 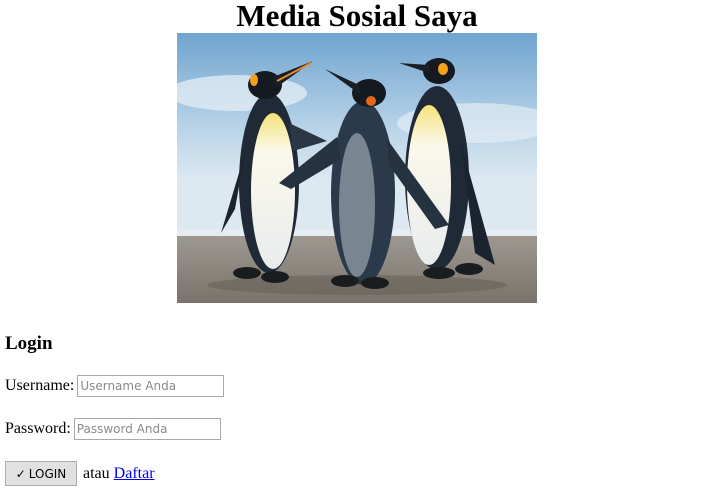 What do you see at coordinates (96, 473) in the screenshot?
I see `or-text: atau` at bounding box center [96, 473].